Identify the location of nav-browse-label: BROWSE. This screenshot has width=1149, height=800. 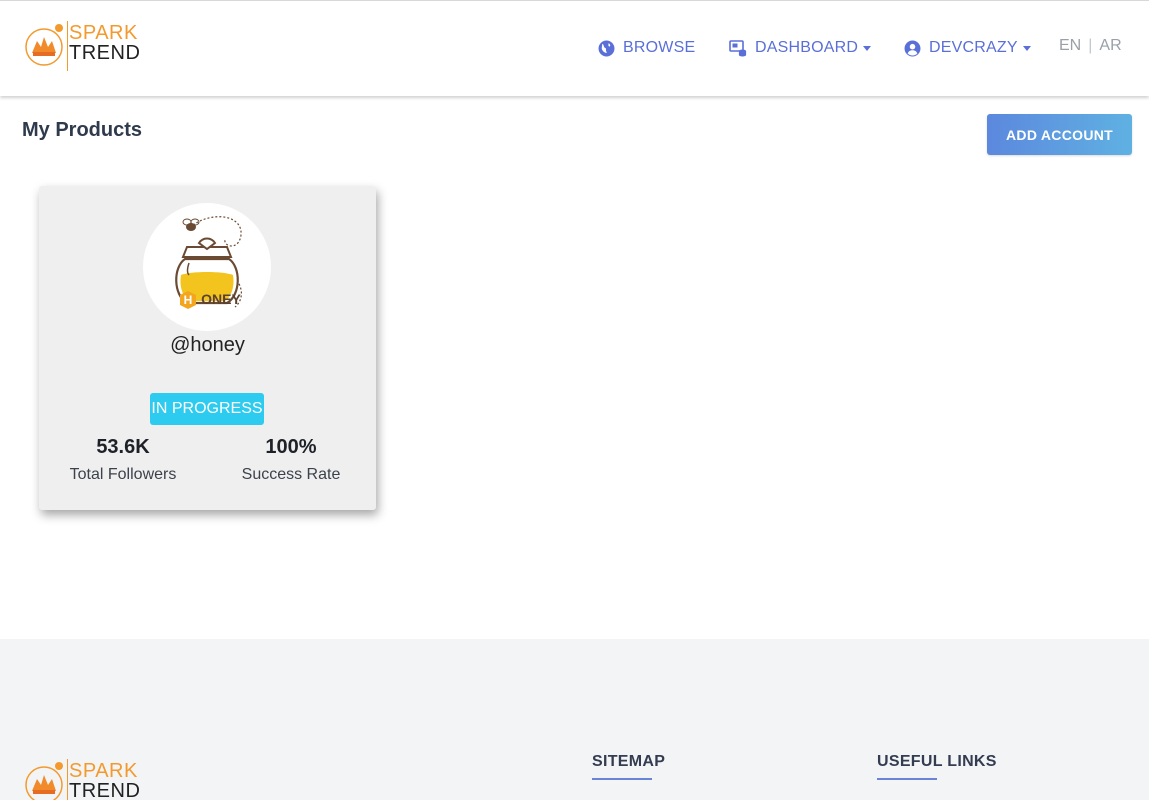
(659, 47).